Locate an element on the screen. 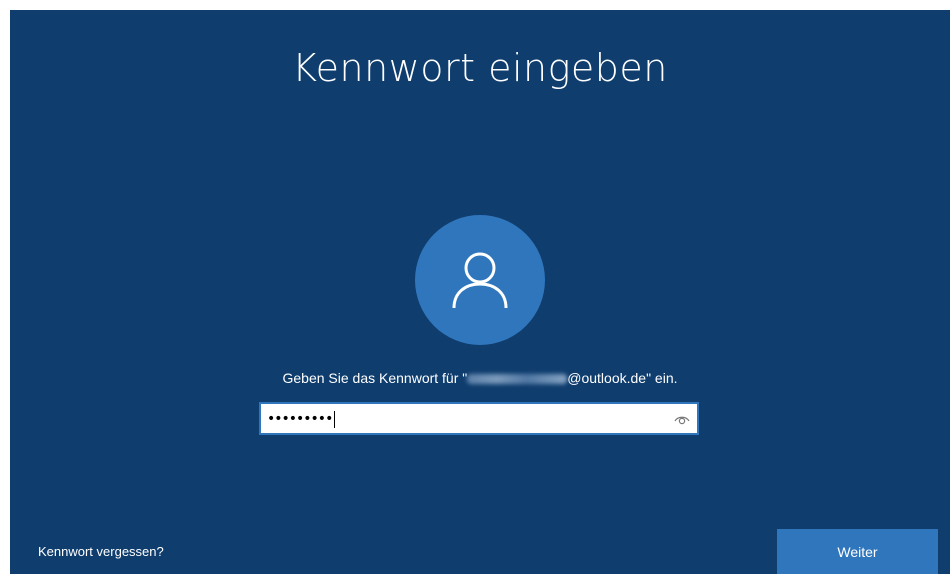 The height and width of the screenshot is (574, 950). password-value: ••••••••• is located at coordinates (301, 419).